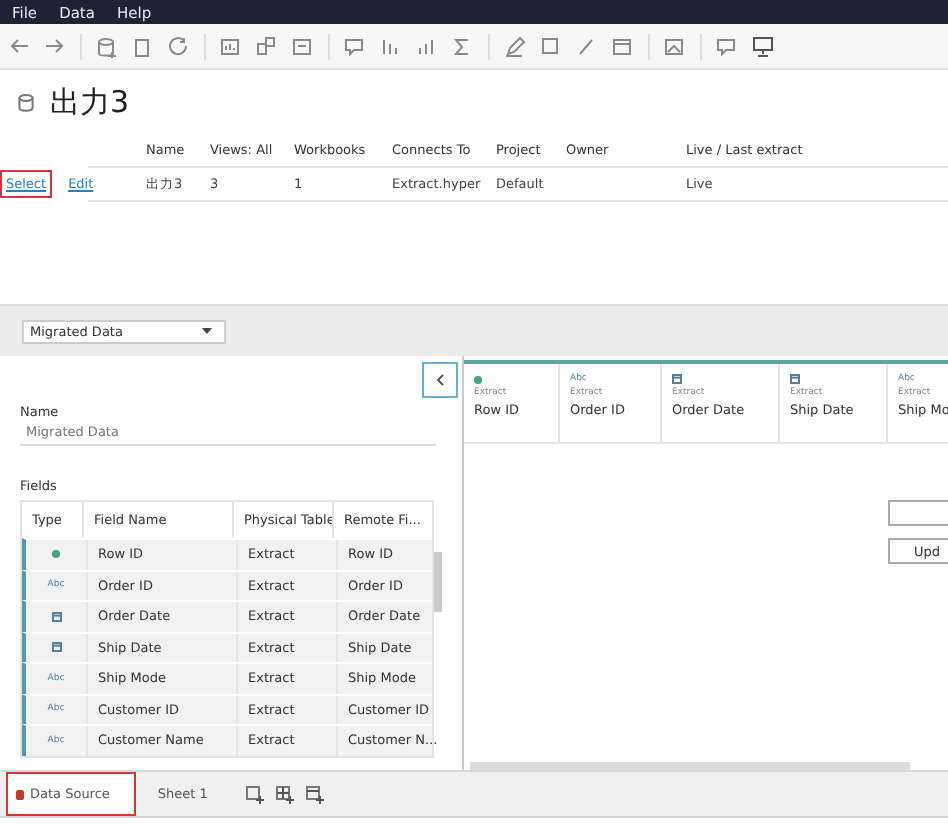  Describe the element at coordinates (675, 46) in the screenshot. I see `image-icon` at that location.